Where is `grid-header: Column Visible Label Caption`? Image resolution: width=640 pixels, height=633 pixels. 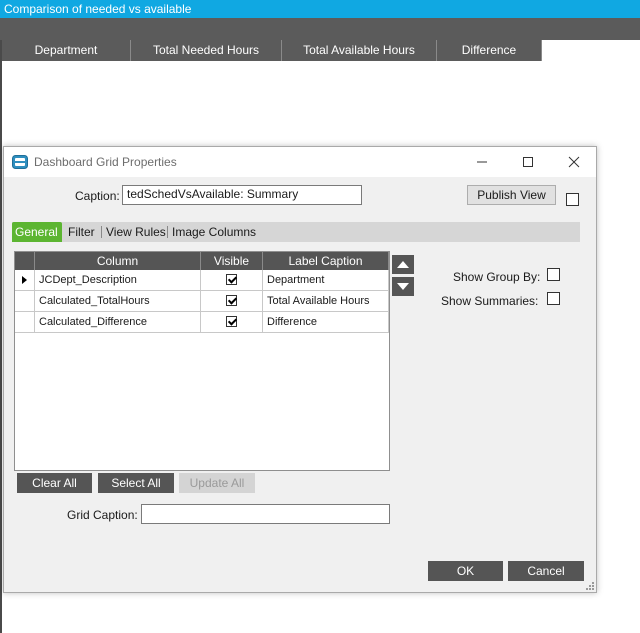 grid-header: Column Visible Label Caption is located at coordinates (202, 261).